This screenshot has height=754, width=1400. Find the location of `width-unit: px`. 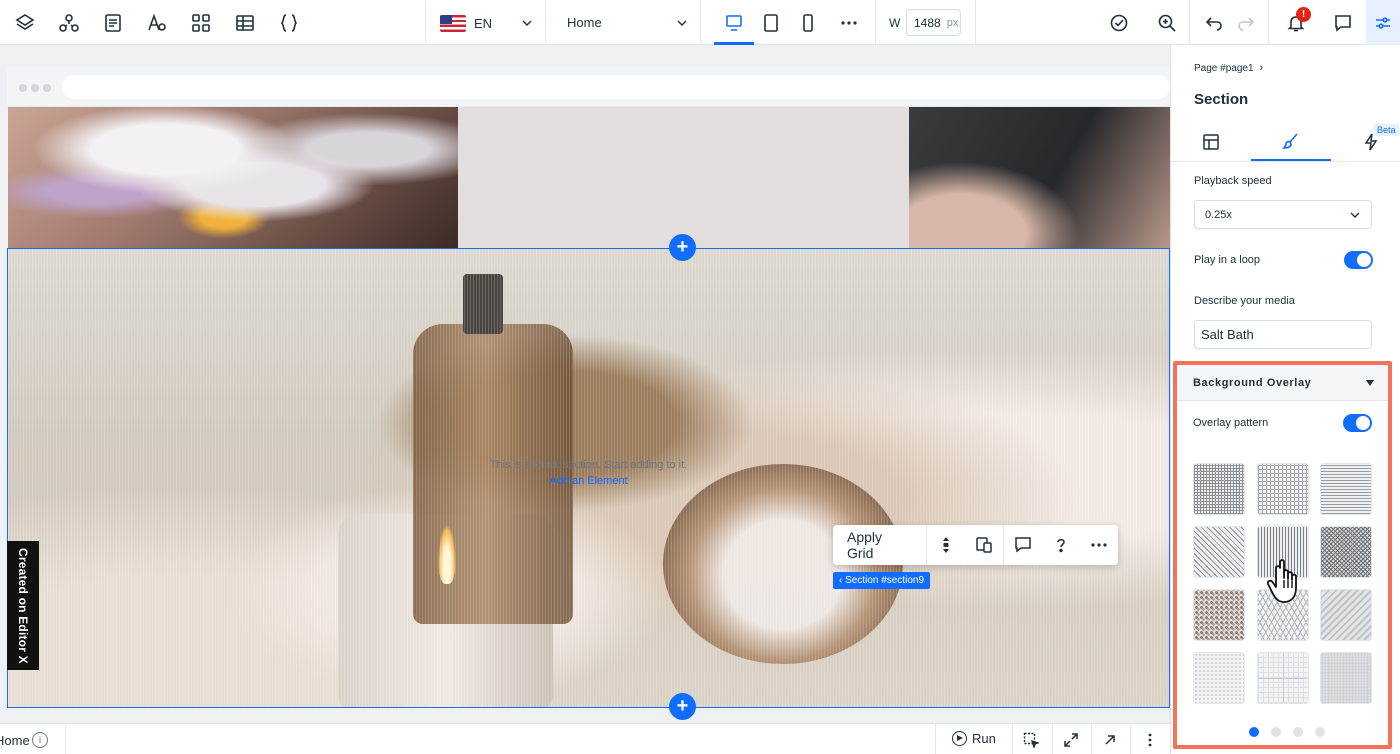

width-unit: px is located at coordinates (952, 22).